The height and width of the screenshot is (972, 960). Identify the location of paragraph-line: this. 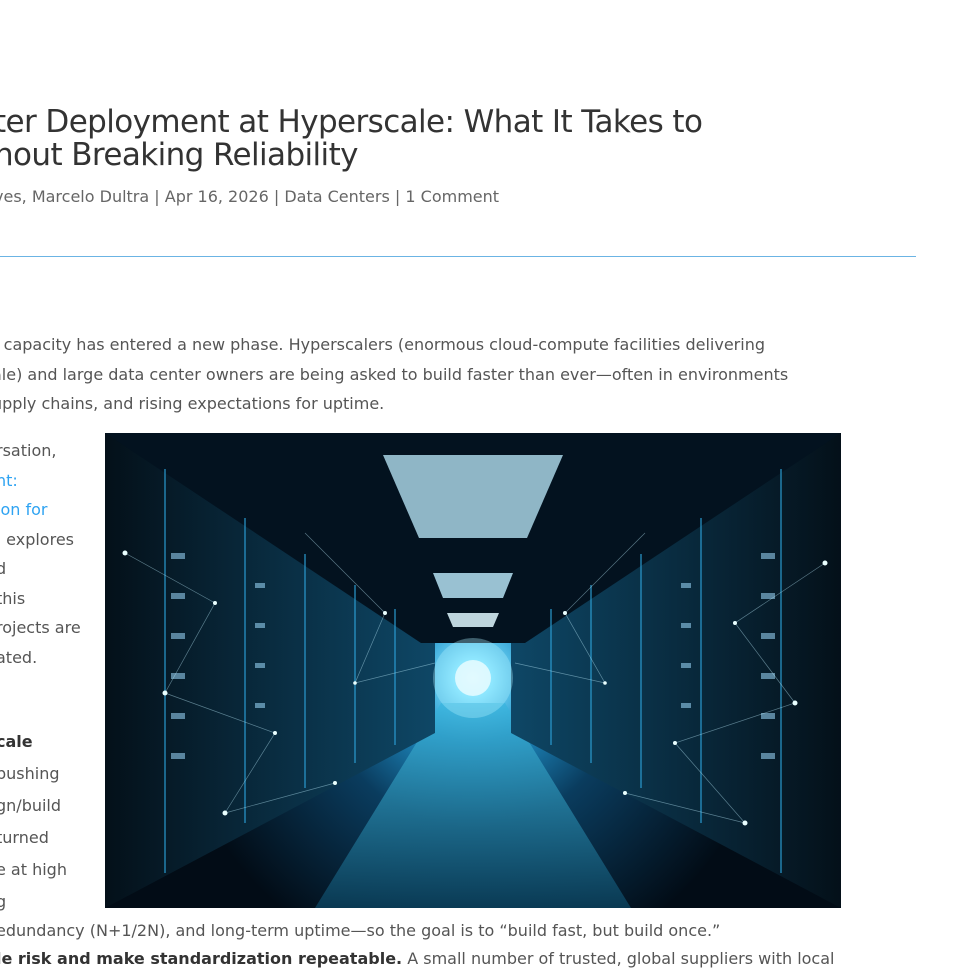
(13, 598).